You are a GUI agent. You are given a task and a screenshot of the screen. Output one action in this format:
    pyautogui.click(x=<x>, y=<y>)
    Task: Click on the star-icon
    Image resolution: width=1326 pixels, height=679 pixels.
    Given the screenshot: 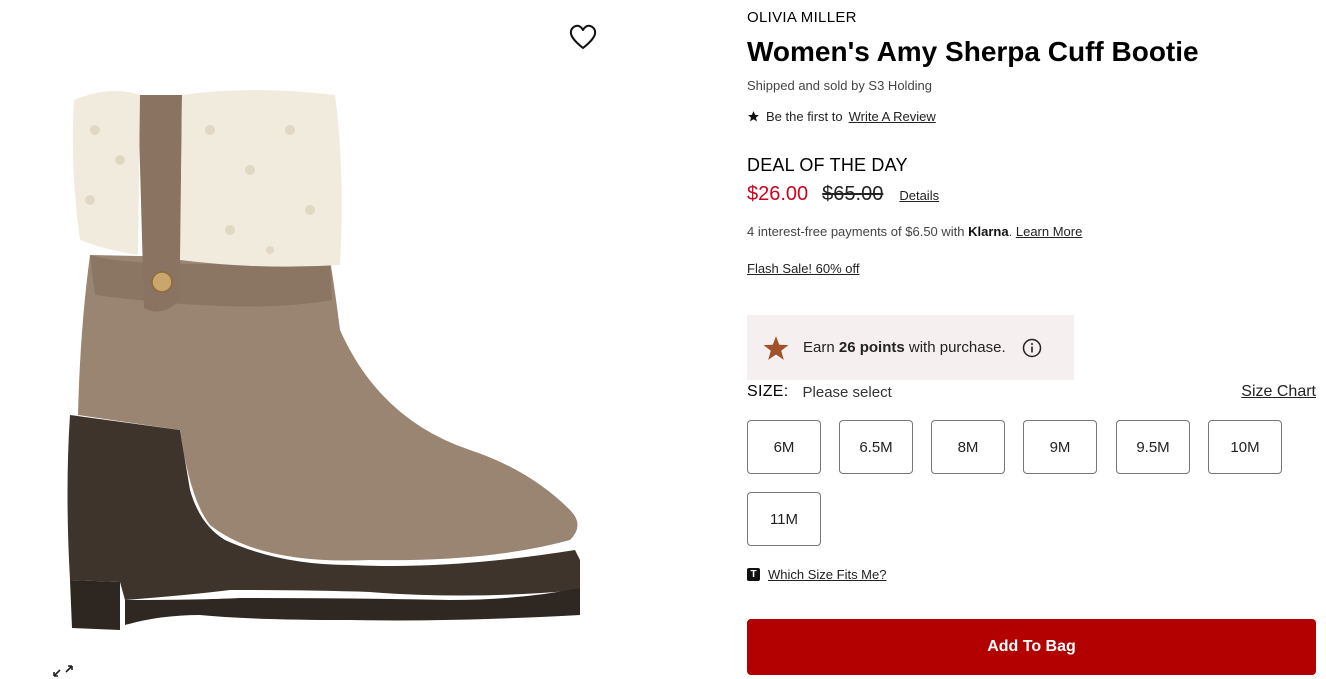 What is the action you would take?
    pyautogui.click(x=753, y=116)
    